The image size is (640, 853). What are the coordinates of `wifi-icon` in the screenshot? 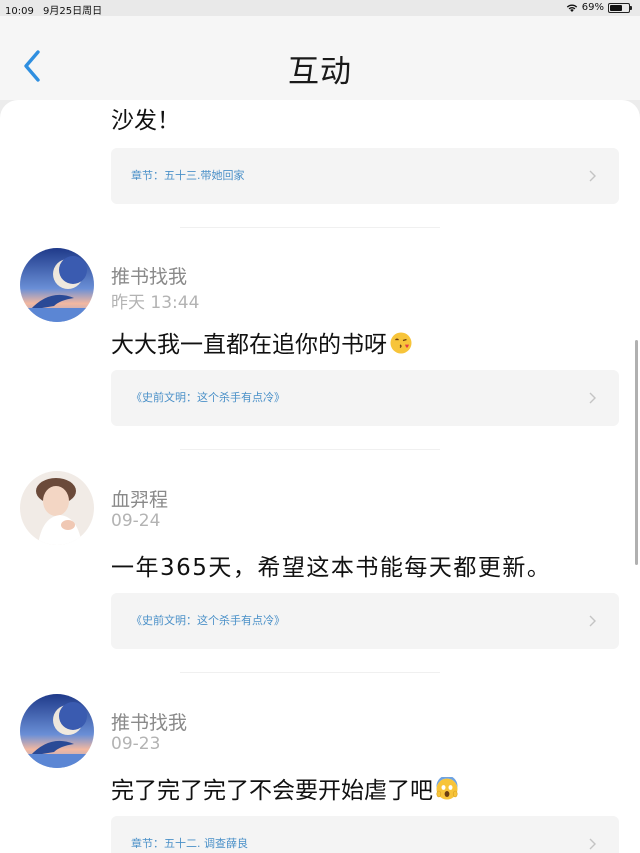 It's located at (571, 8).